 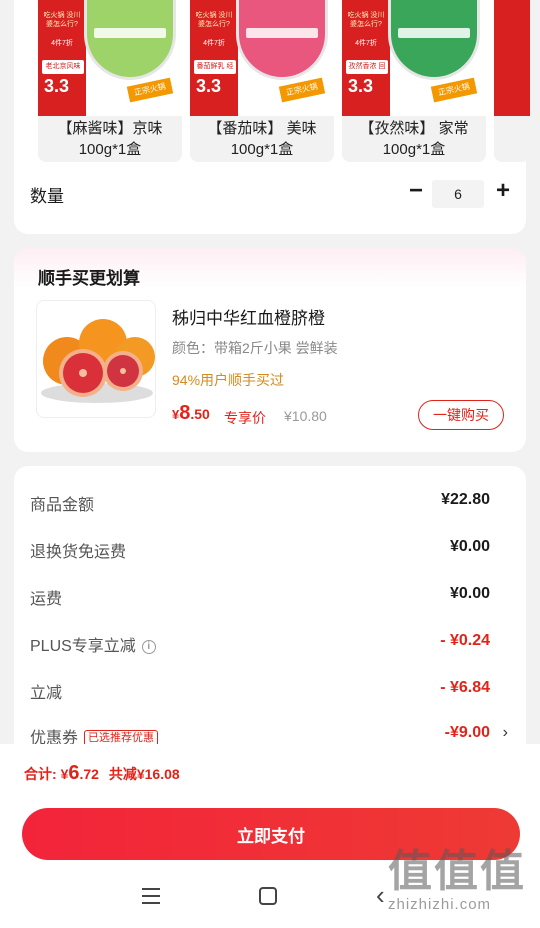 What do you see at coordinates (228, 380) in the screenshot?
I see `recommend-bought-percent: 94%用户顺手买过` at bounding box center [228, 380].